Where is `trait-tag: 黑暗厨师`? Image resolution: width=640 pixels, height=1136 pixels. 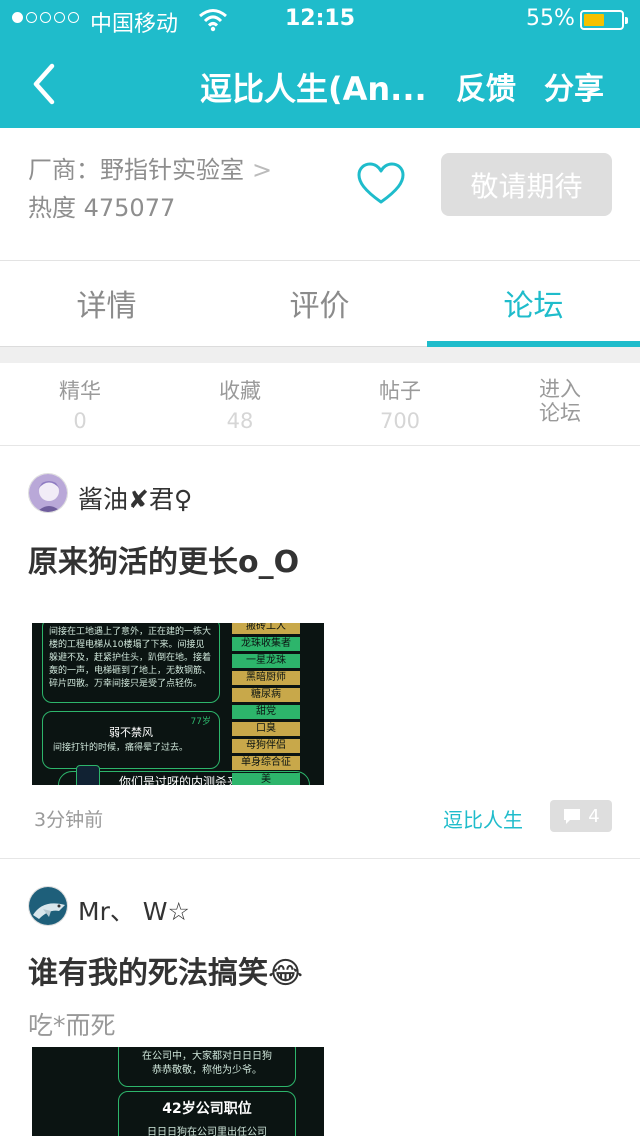
trait-tag: 黑暗厨师 is located at coordinates (266, 678).